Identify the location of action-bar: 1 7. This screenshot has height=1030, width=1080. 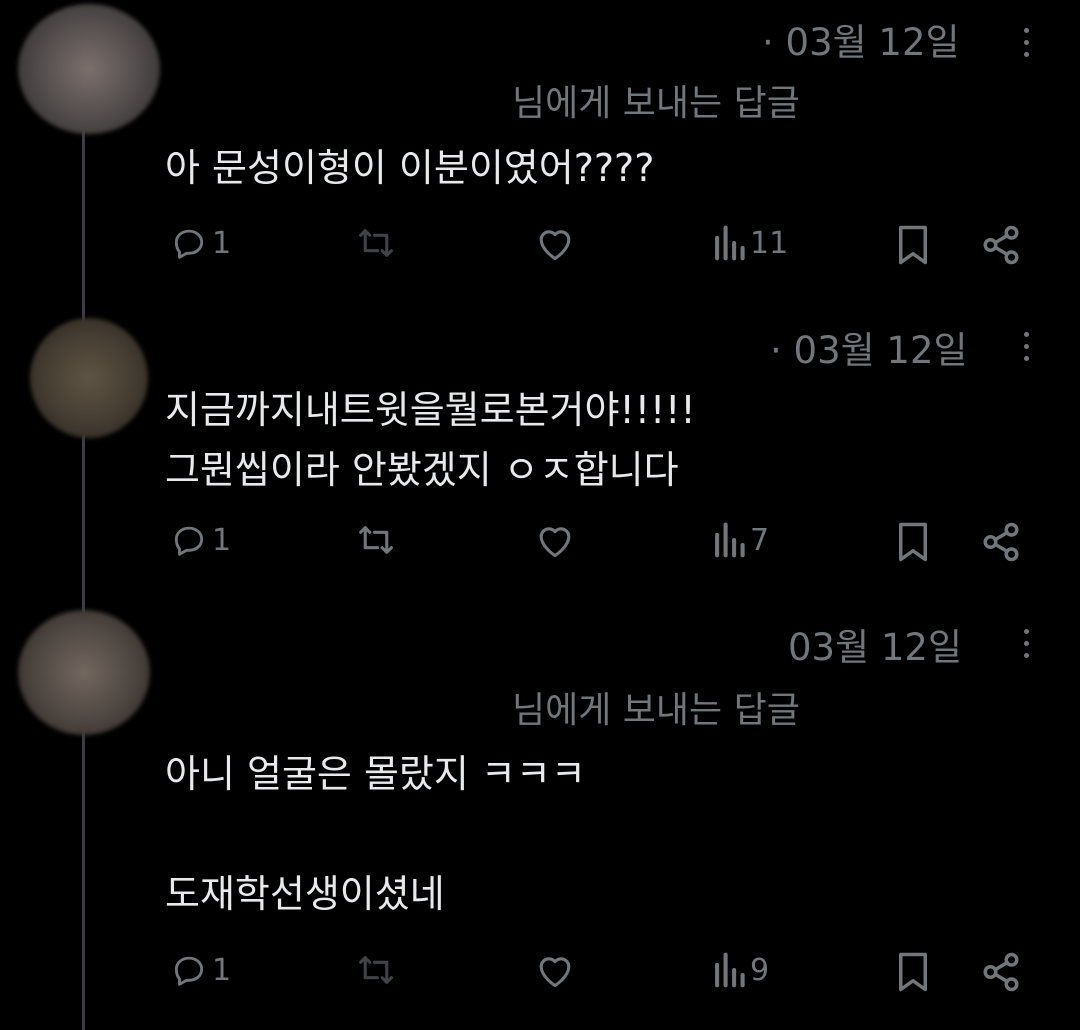
(540, 546).